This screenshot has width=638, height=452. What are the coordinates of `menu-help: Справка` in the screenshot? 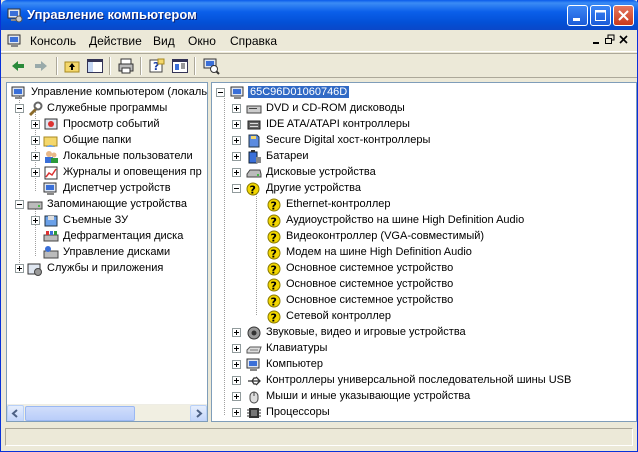 It's located at (253, 41).